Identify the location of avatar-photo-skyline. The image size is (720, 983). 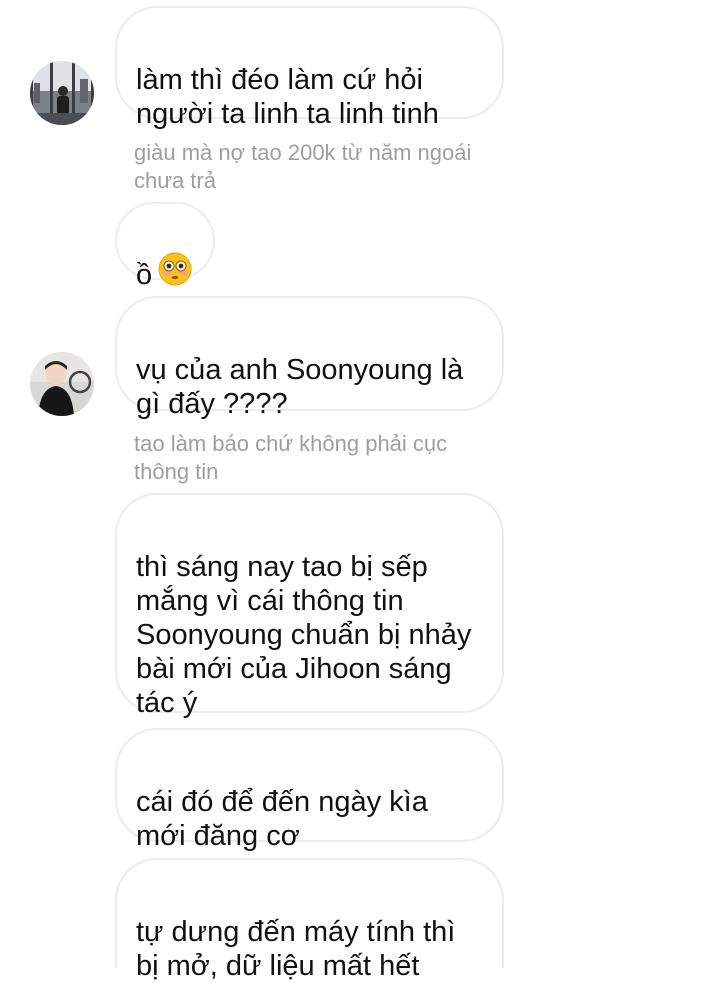
(62, 93).